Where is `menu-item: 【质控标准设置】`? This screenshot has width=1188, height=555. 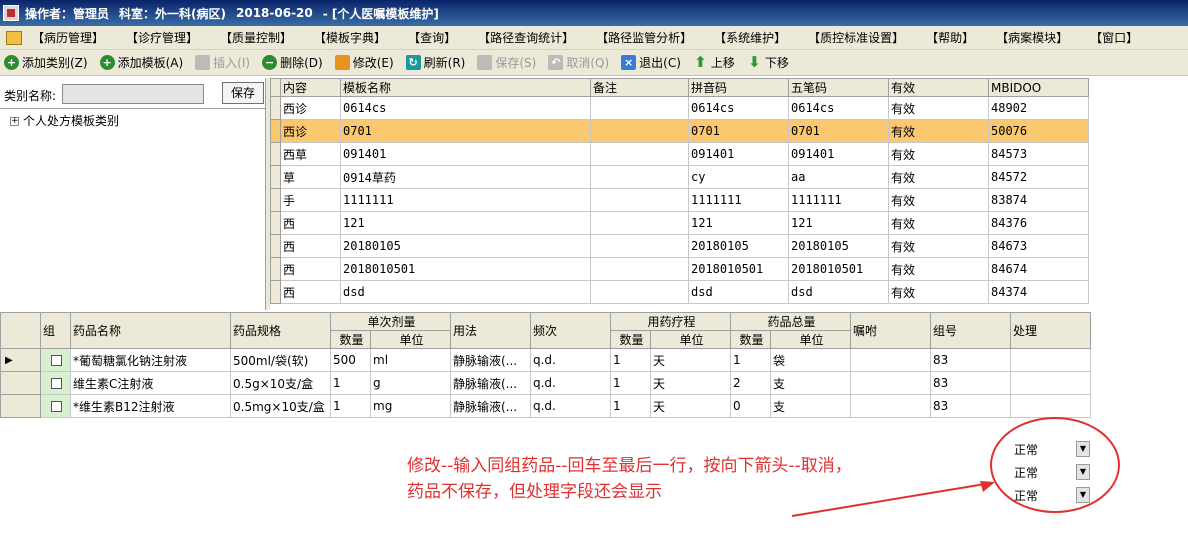
menu-item: 【质控标准设置】 is located at coordinates (856, 37).